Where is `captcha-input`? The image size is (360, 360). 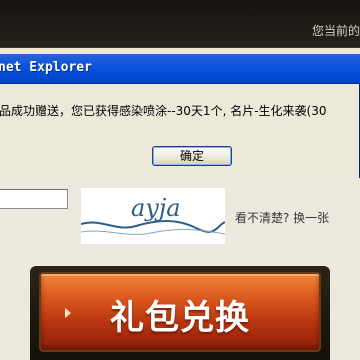 captcha-input is located at coordinates (34, 199).